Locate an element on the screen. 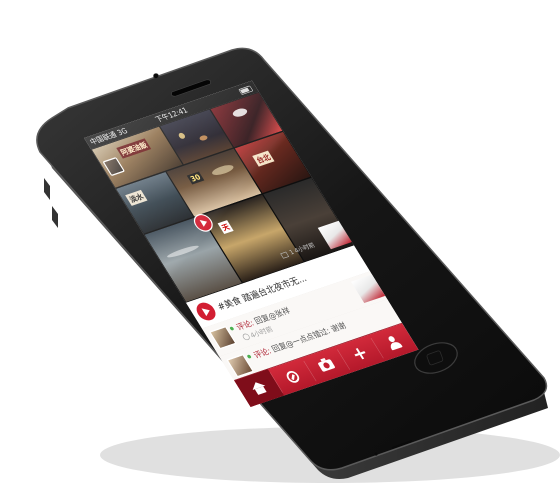 The height and width of the screenshot is (500, 560). camera-icon is located at coordinates (326, 365).